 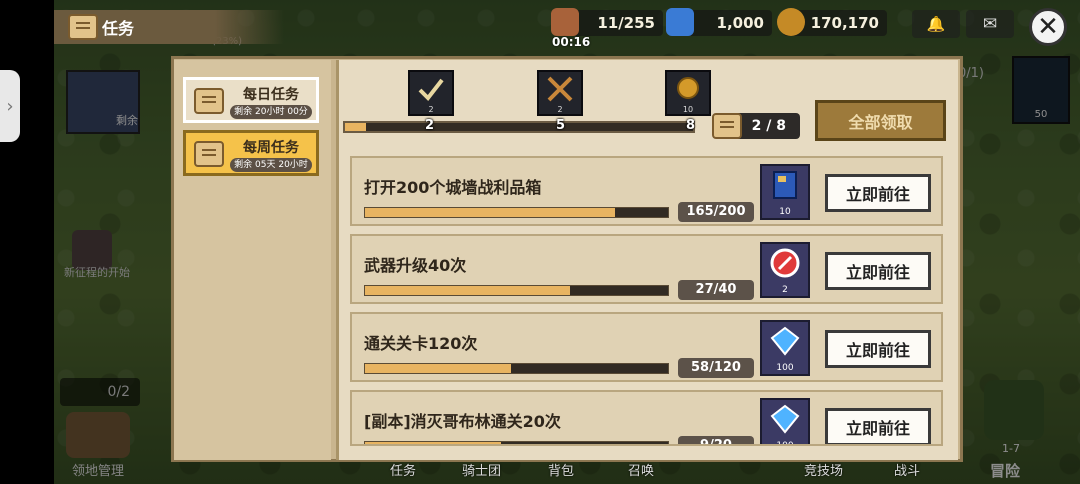 I want to click on hud-gold: 170,170, so click(x=832, y=22).